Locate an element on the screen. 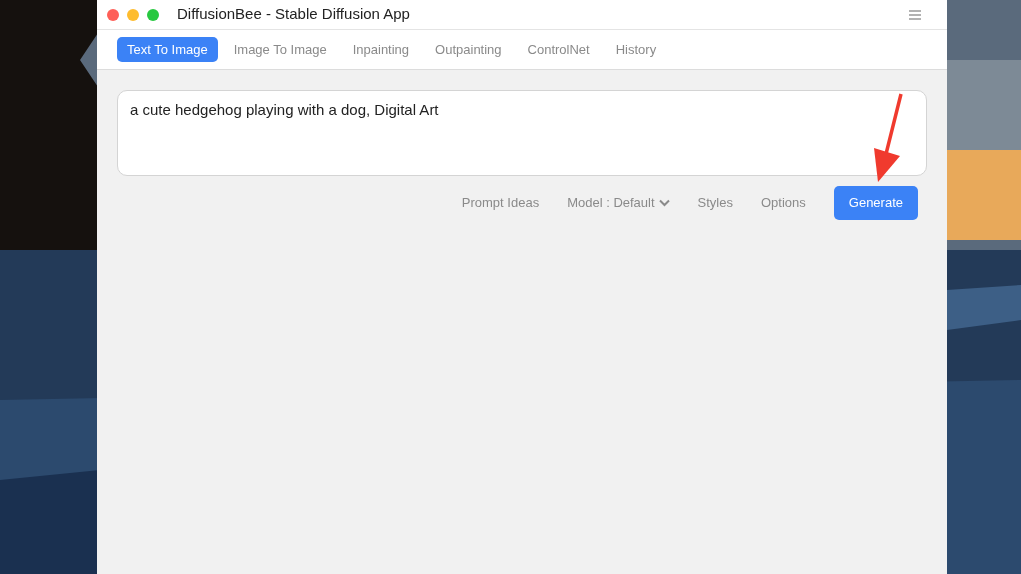  tab: Inpainting is located at coordinates (381, 49).